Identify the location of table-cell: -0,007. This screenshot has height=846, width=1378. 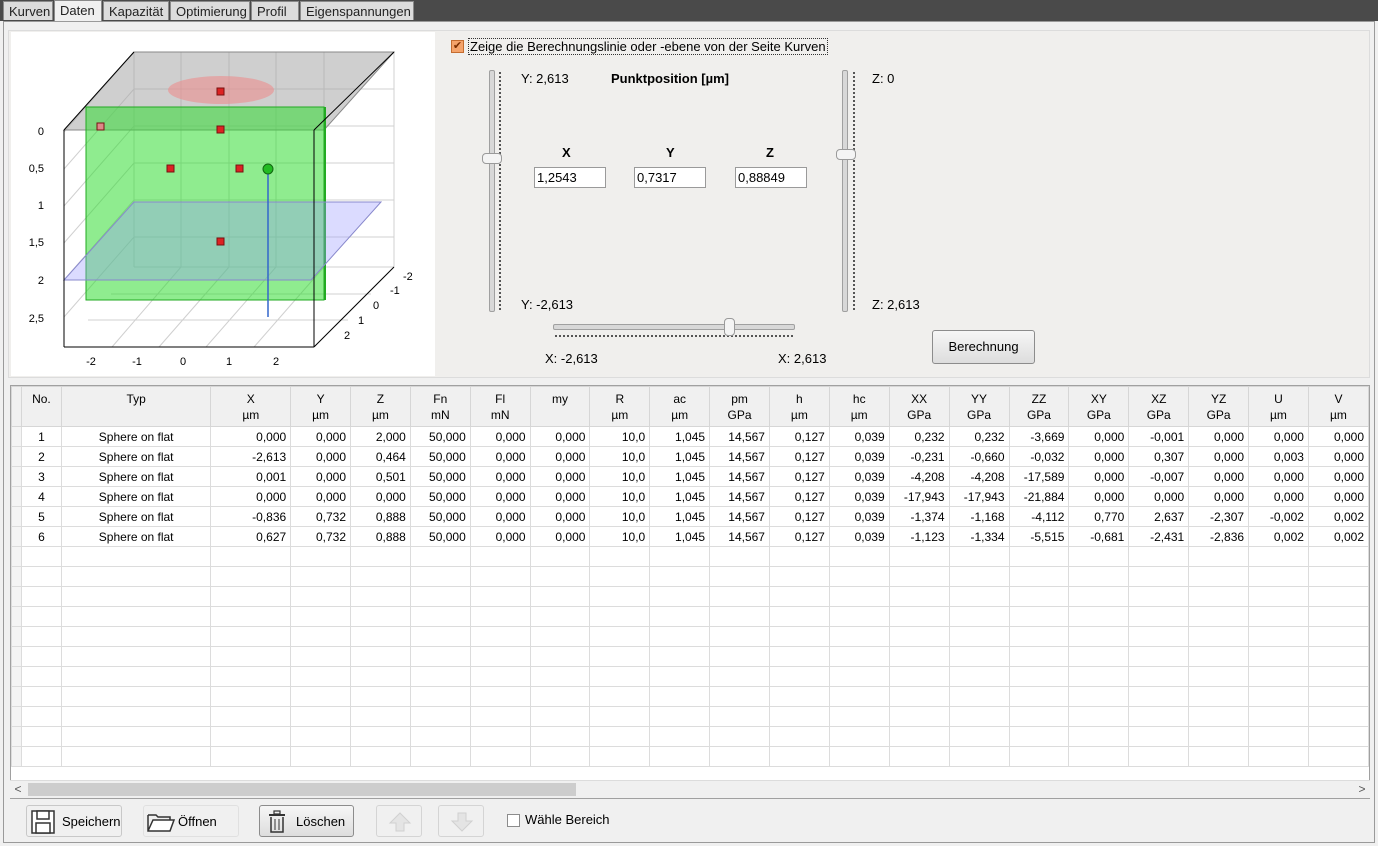
(1159, 476).